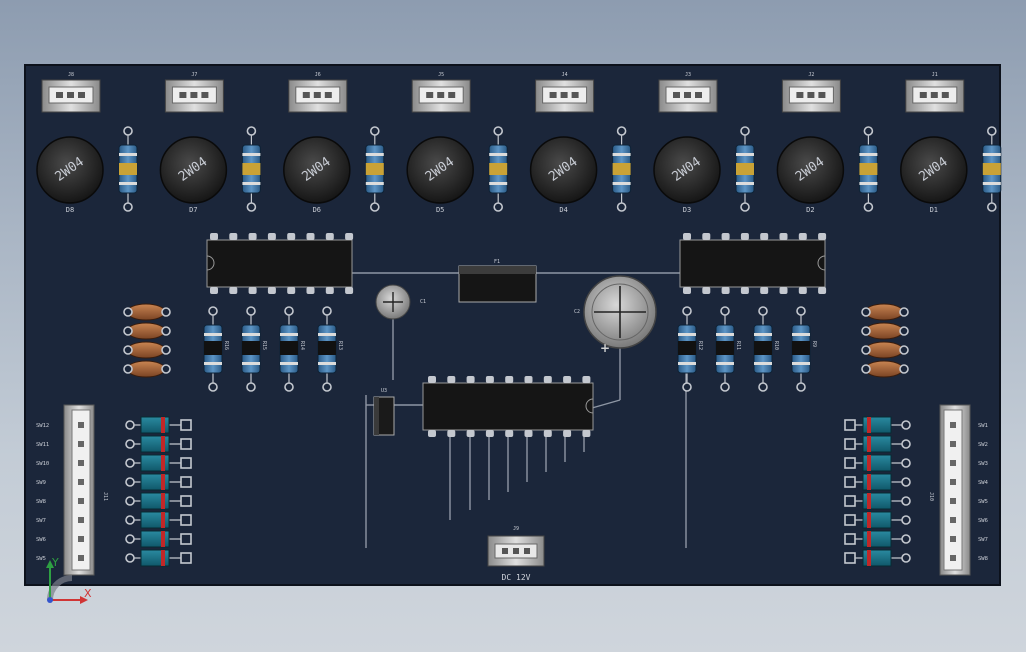  Describe the element at coordinates (814, 344) in the screenshot. I see `resistor-label: R9` at that location.